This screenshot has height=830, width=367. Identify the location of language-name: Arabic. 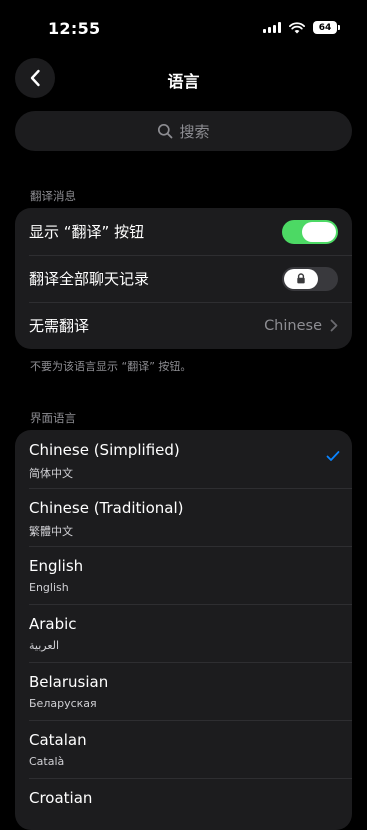
(53, 624).